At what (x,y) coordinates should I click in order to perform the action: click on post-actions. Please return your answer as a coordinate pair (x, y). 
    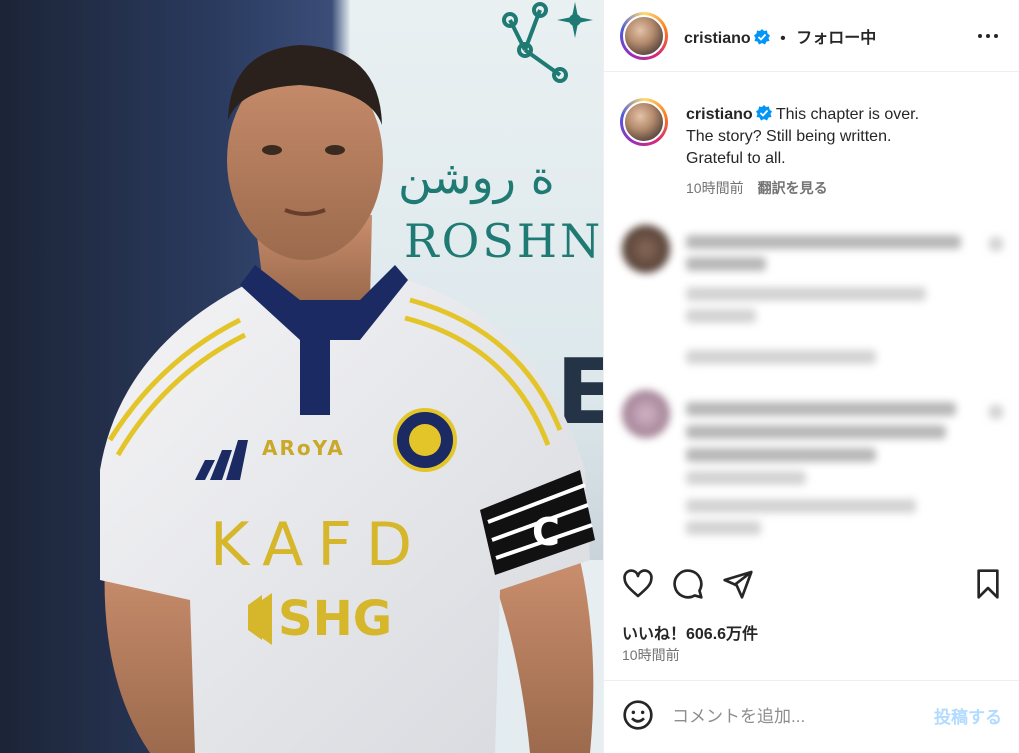
    Looking at the image, I should click on (811, 584).